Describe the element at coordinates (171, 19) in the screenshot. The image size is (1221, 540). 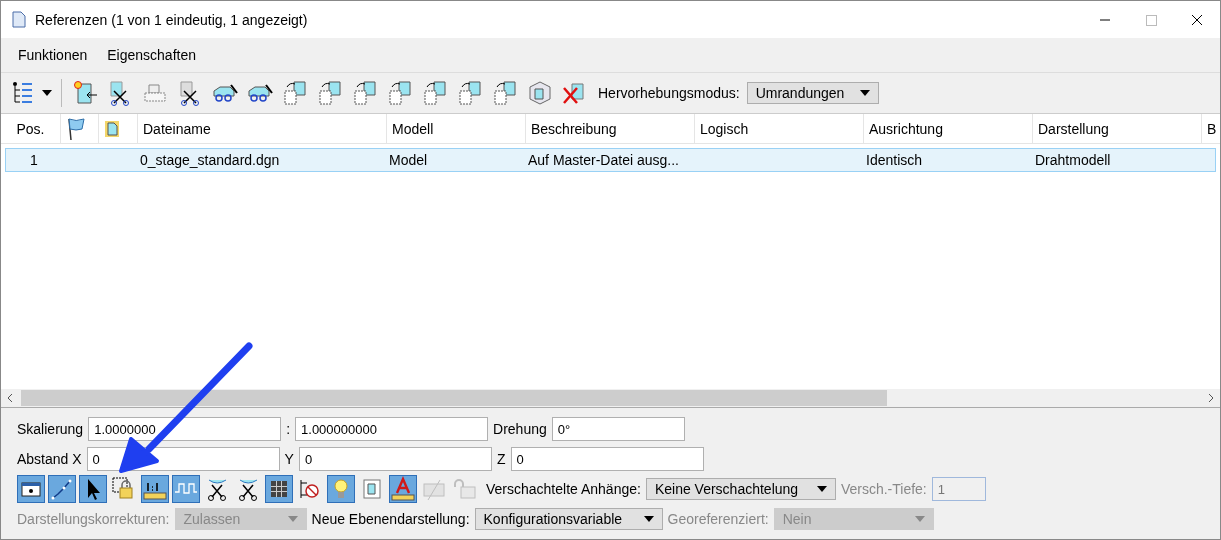
I see `window-title: Referenzen (1 von 1 eindeutig, 1 angezeigt)` at that location.